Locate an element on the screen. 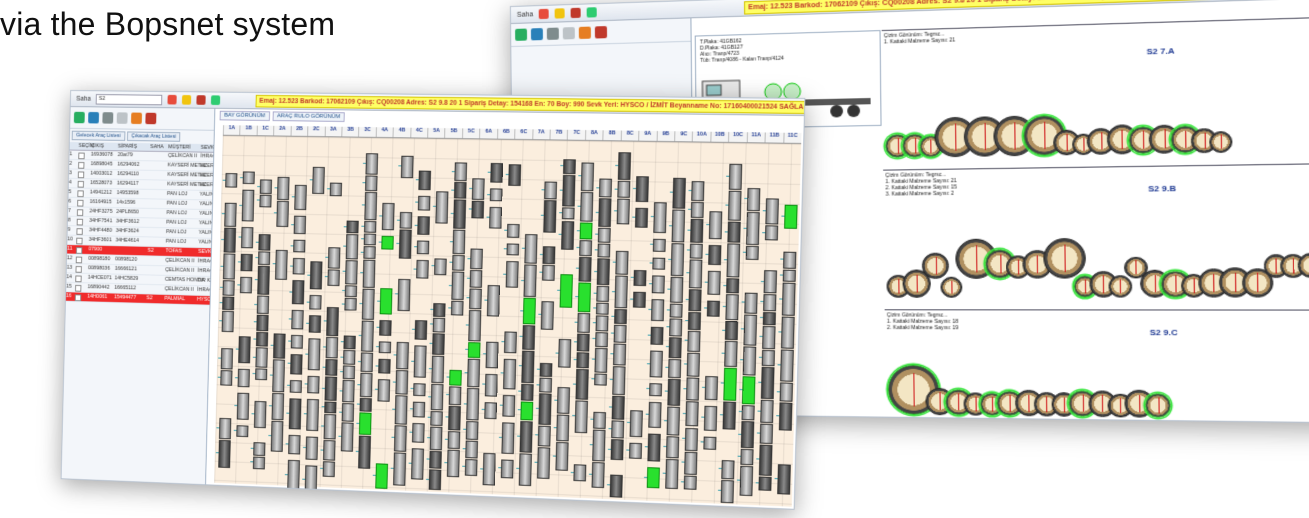 The width and height of the screenshot is (1309, 518). edit-icon is located at coordinates (544, 14).